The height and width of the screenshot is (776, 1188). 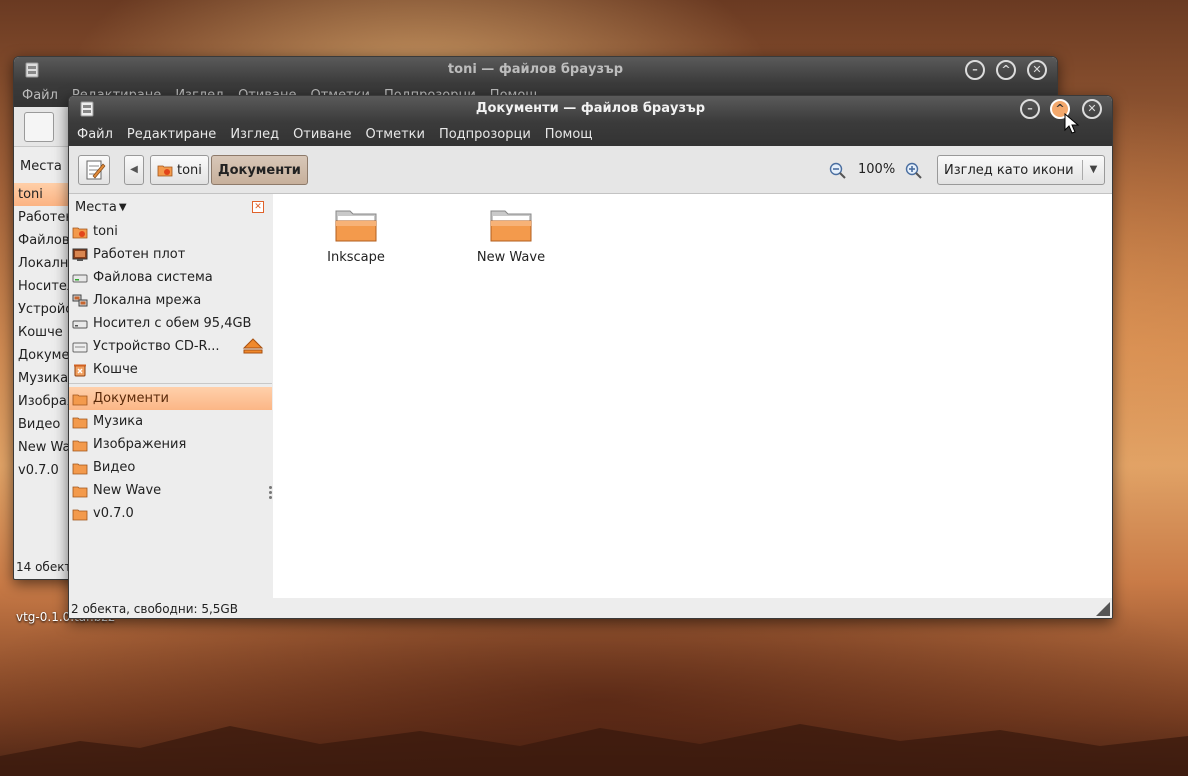 I want to click on menu-bookmarks: Отметки, so click(x=394, y=134).